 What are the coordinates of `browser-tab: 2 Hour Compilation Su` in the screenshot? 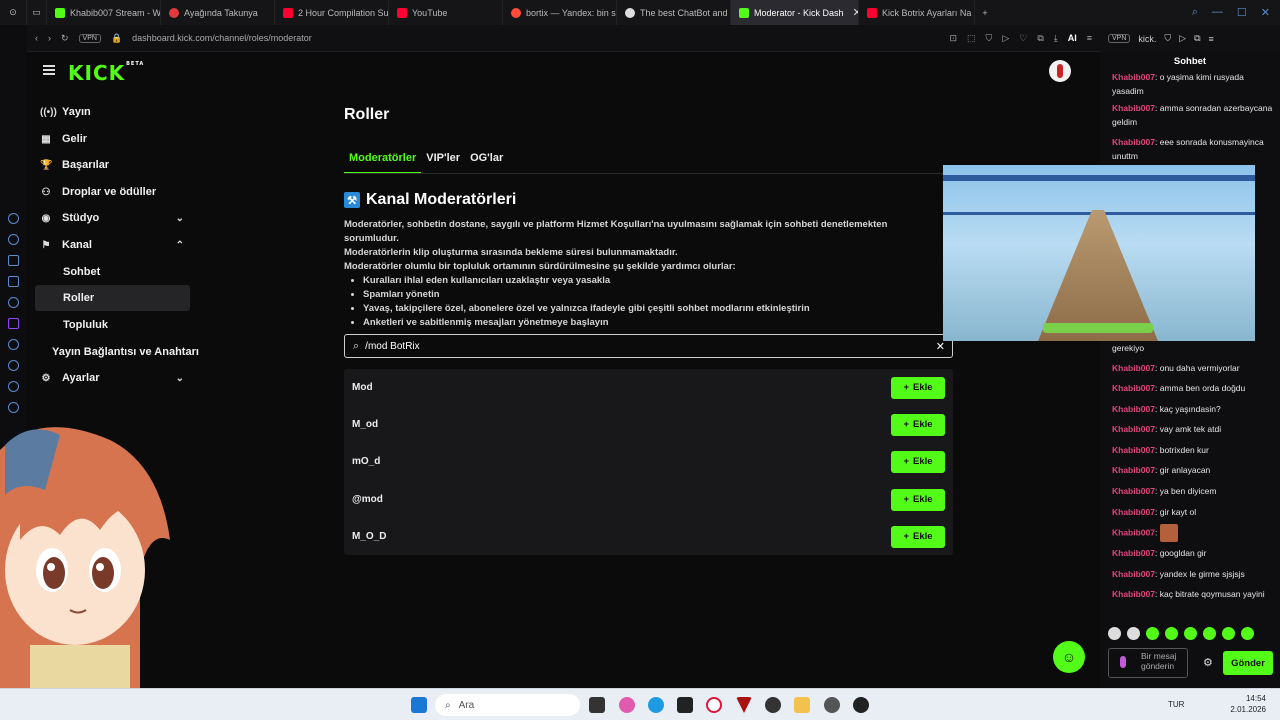 It's located at (332, 12).